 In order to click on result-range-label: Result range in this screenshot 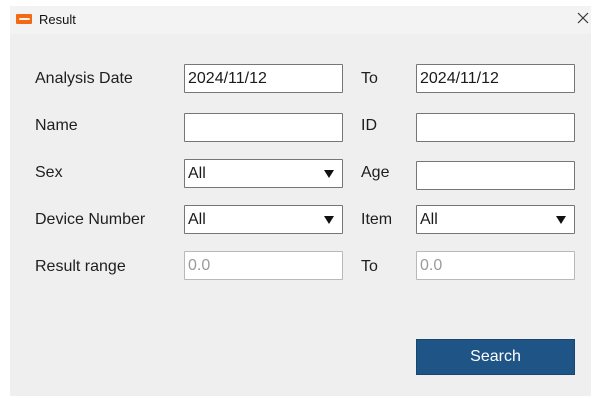, I will do `click(80, 266)`.